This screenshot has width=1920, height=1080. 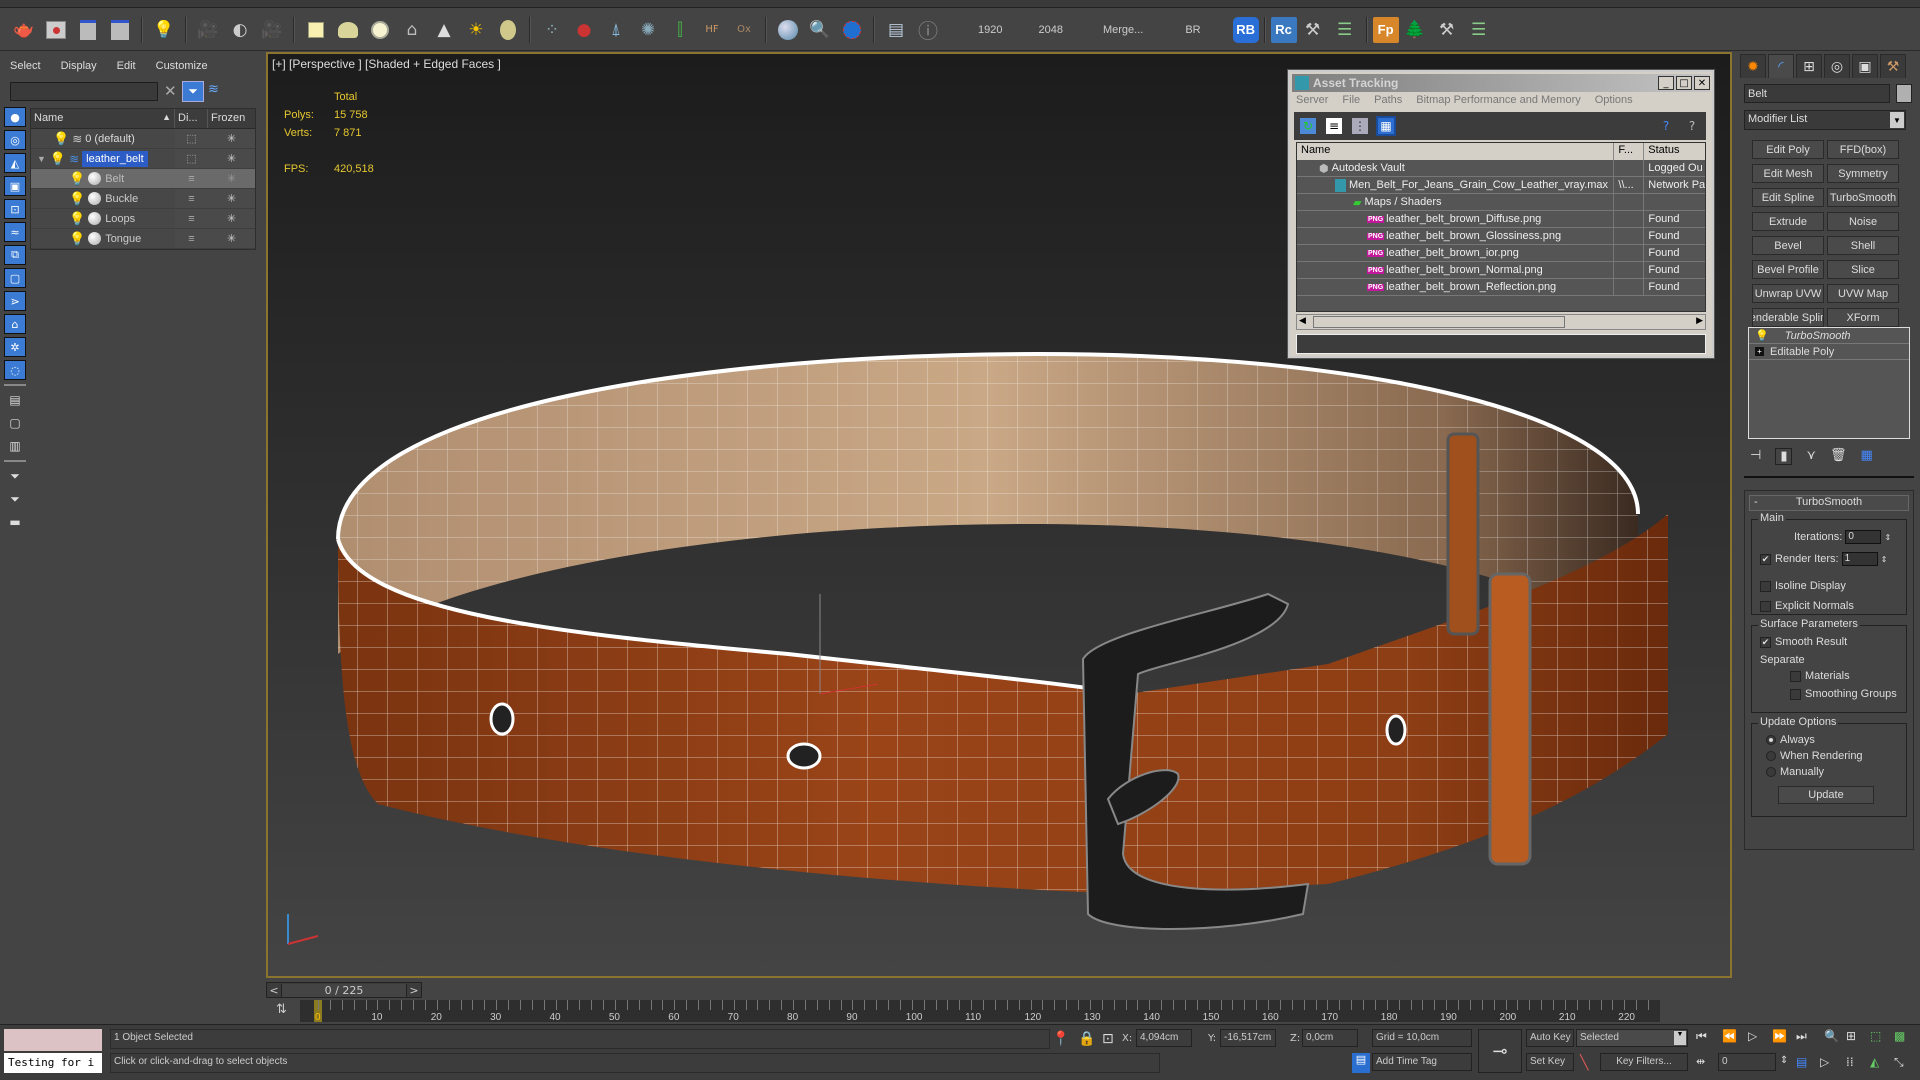 What do you see at coordinates (1784, 456) in the screenshot?
I see `show-end-result-icon: ▮` at bounding box center [1784, 456].